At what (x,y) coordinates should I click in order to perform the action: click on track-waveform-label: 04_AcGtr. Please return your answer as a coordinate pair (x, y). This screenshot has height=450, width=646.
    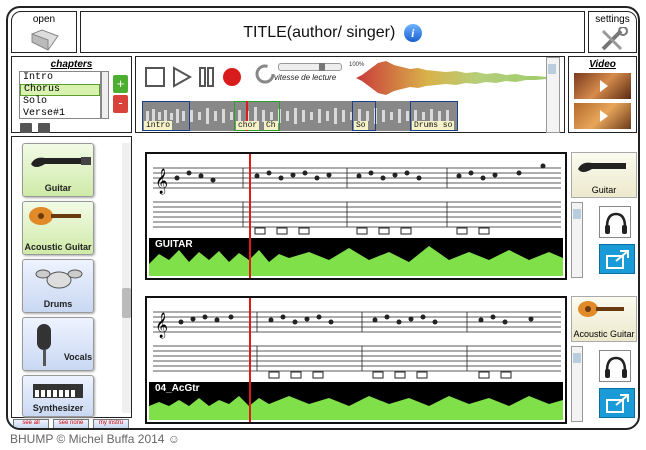
    Looking at the image, I should click on (177, 388).